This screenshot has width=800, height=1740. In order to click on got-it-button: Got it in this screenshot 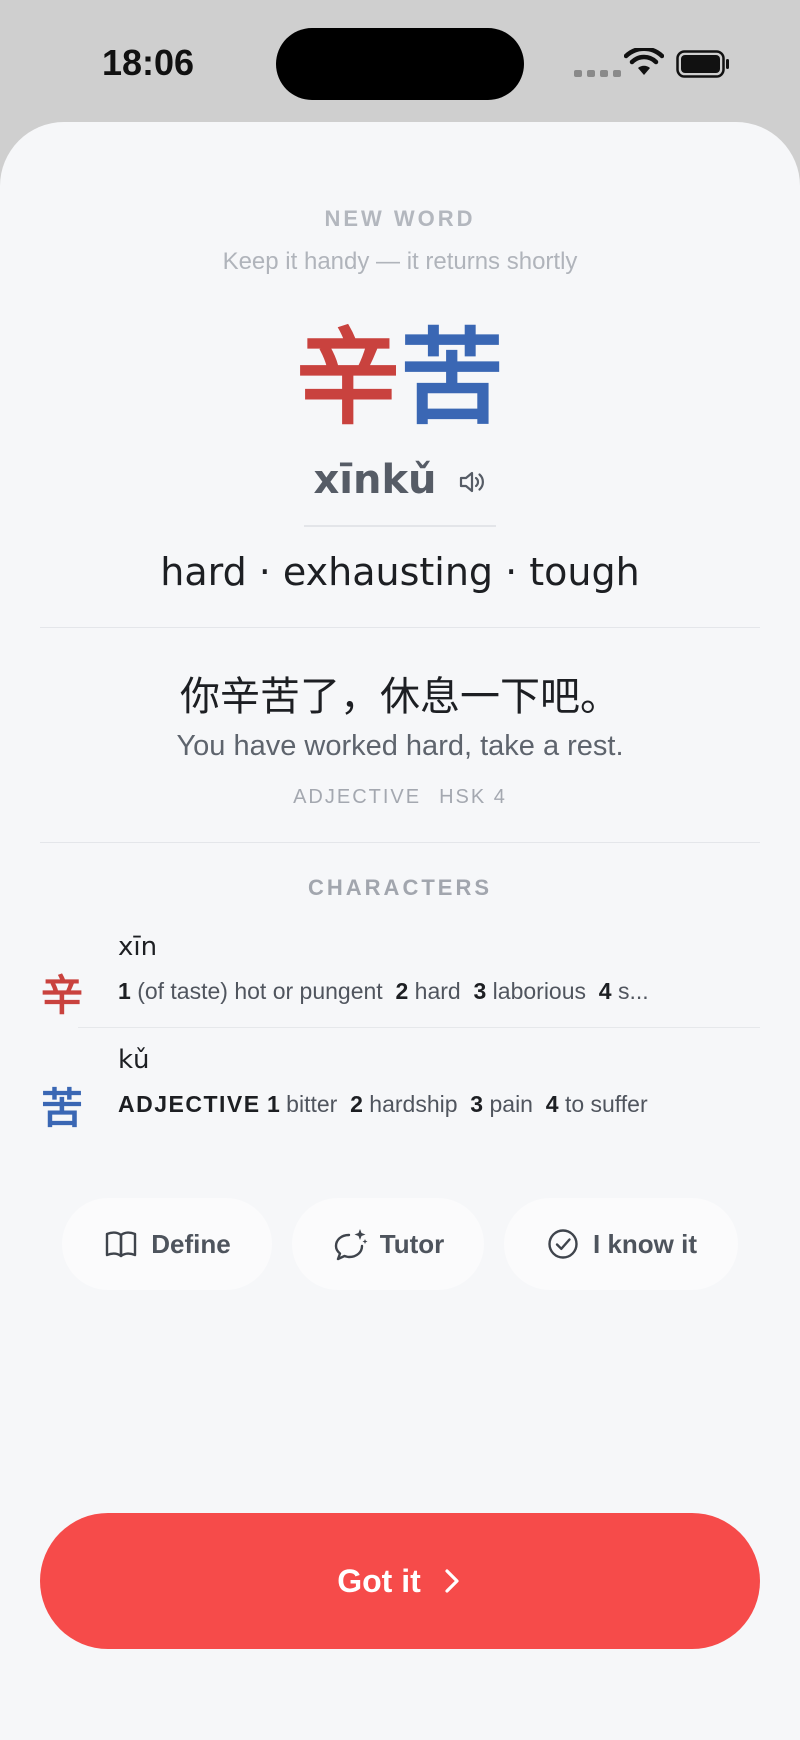, I will do `click(400, 1581)`.